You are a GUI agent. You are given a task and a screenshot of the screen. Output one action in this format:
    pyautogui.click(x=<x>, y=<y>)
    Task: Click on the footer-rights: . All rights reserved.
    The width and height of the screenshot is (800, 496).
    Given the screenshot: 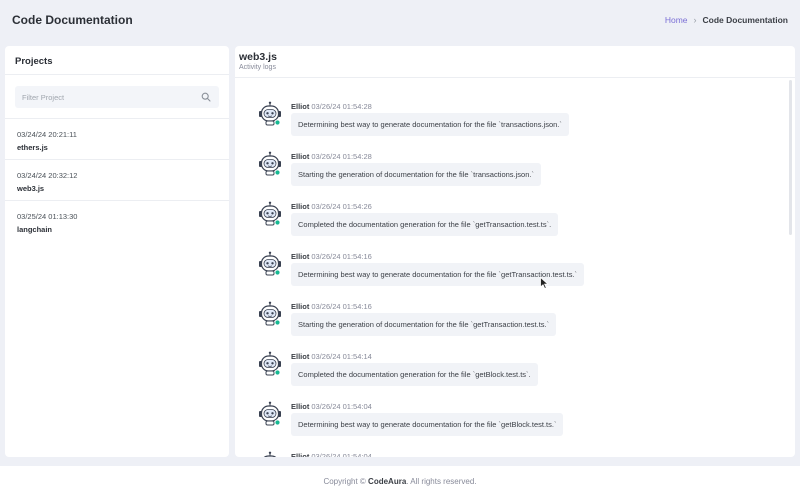 What is the action you would take?
    pyautogui.click(x=441, y=481)
    